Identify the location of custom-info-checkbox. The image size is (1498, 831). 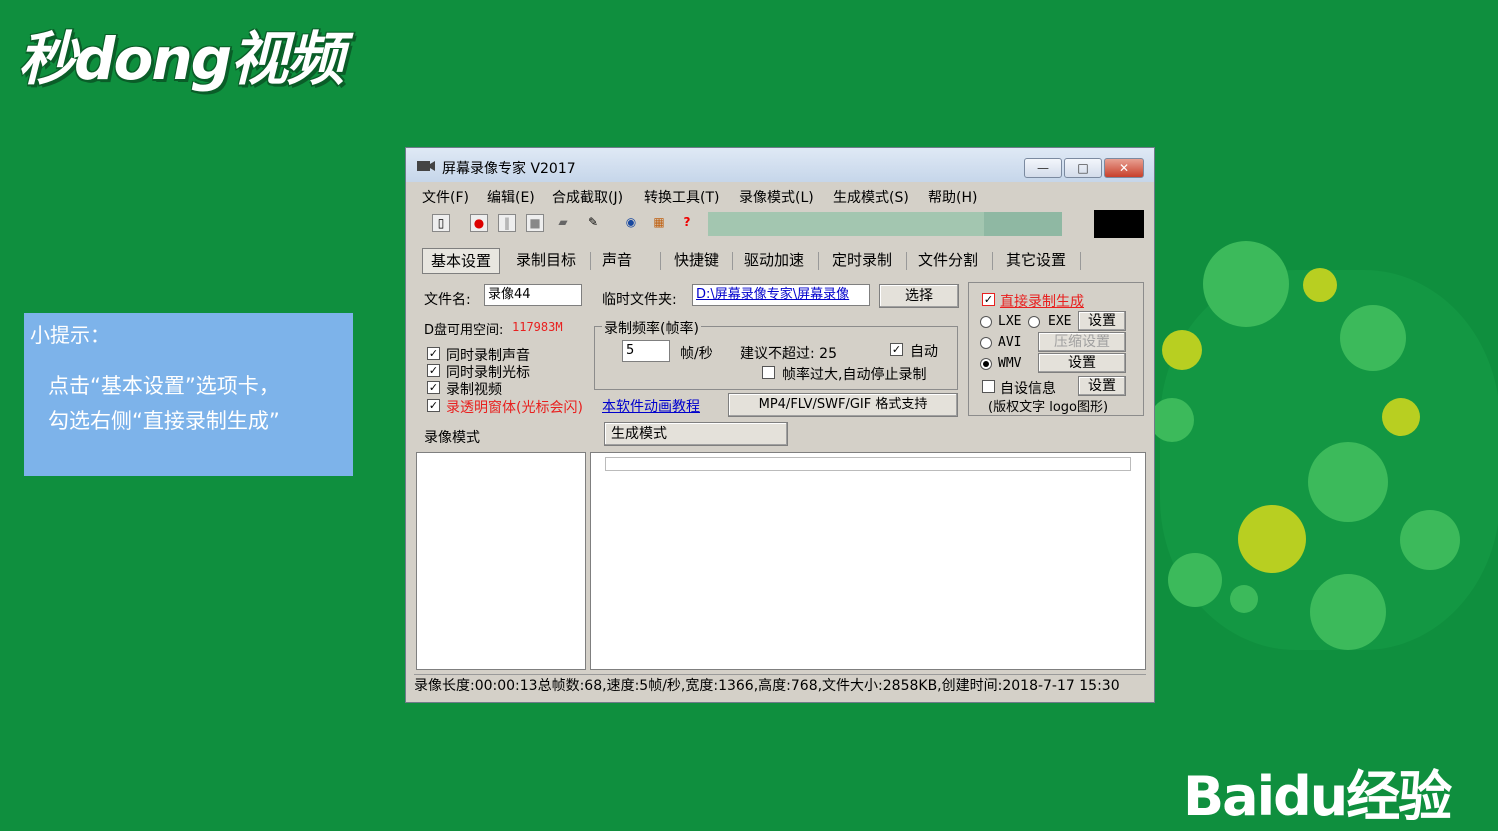
(988, 386).